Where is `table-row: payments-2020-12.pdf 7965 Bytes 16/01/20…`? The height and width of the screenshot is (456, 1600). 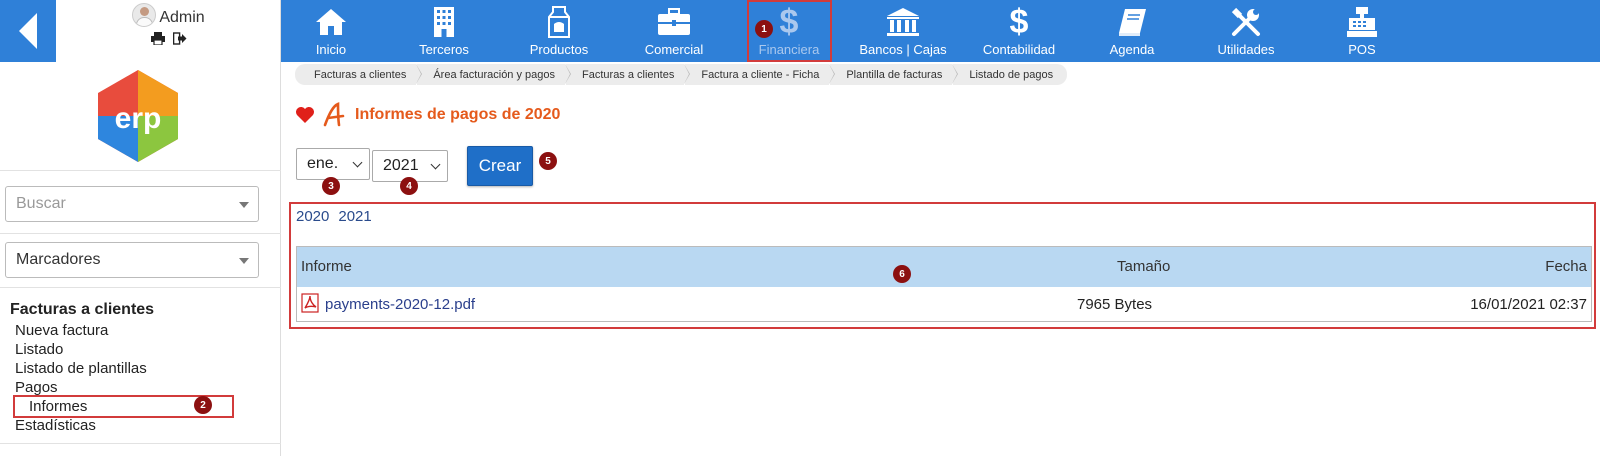 table-row: payments-2020-12.pdf 7965 Bytes 16/01/20… is located at coordinates (944, 304).